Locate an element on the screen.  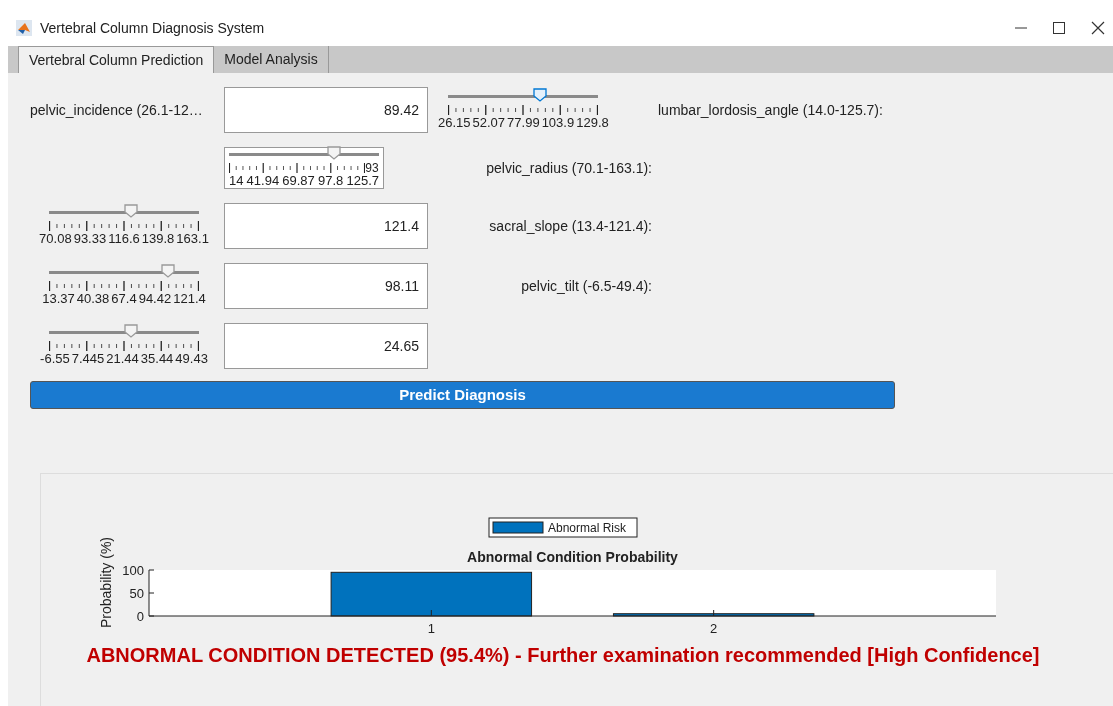
tick-label: 40.38 is located at coordinates (93, 299).